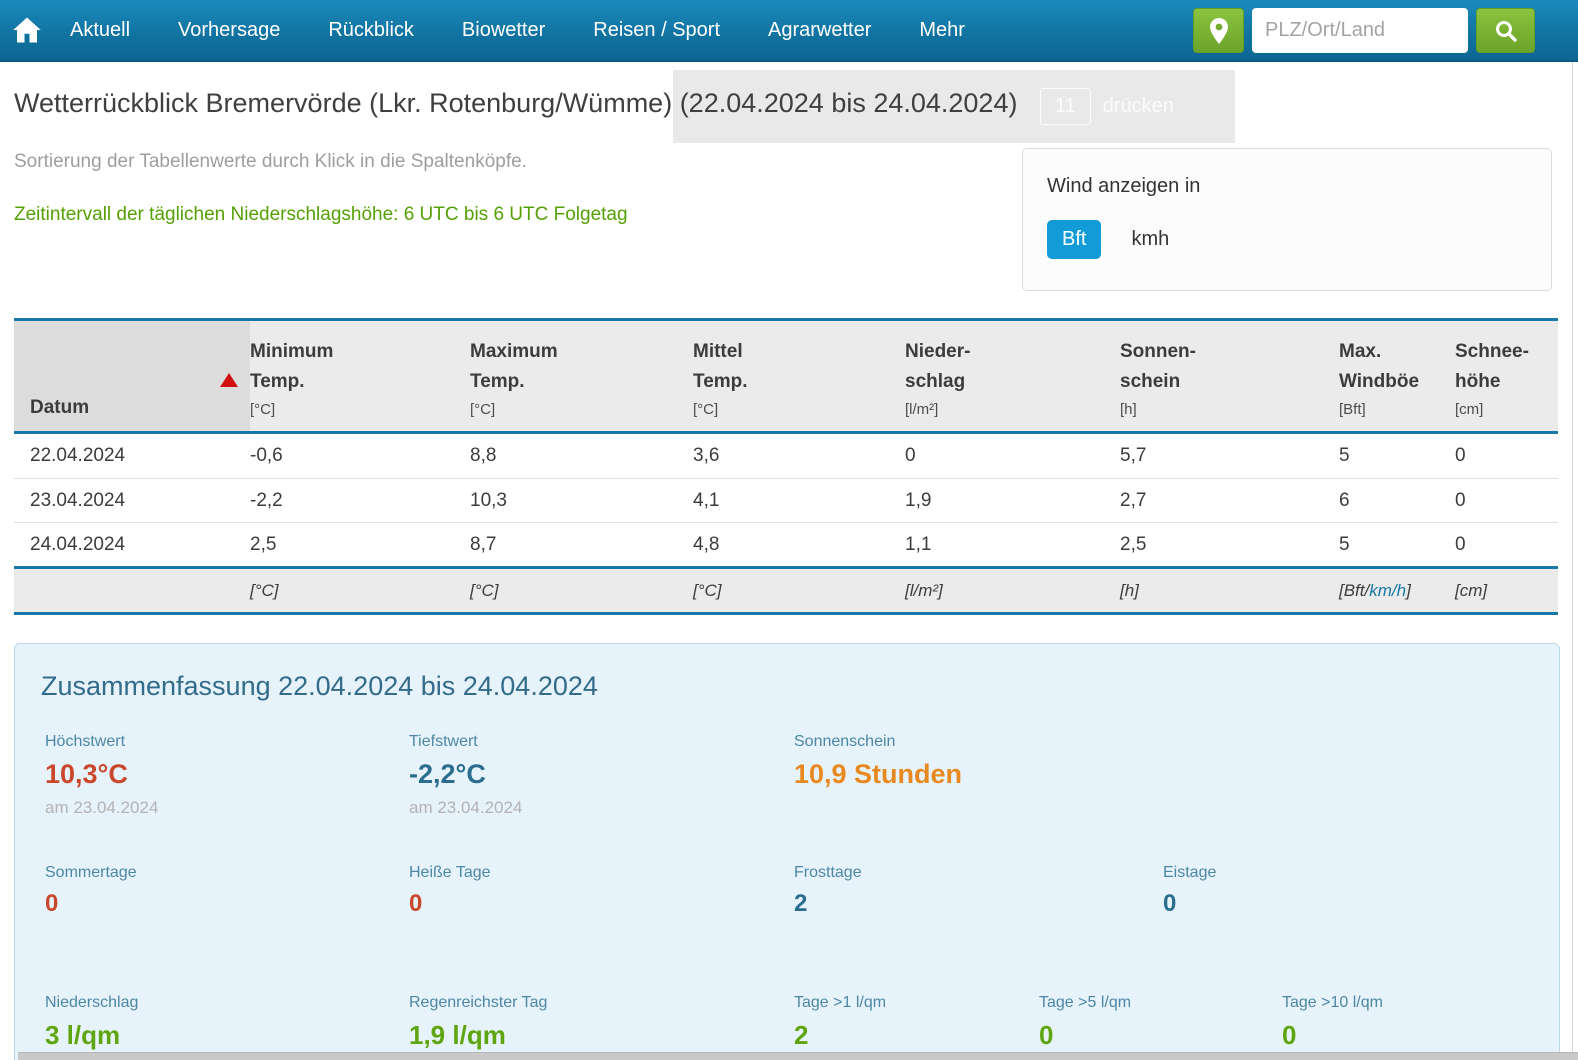 The image size is (1578, 1060). I want to click on cell-value: 1,1, so click(918, 544).